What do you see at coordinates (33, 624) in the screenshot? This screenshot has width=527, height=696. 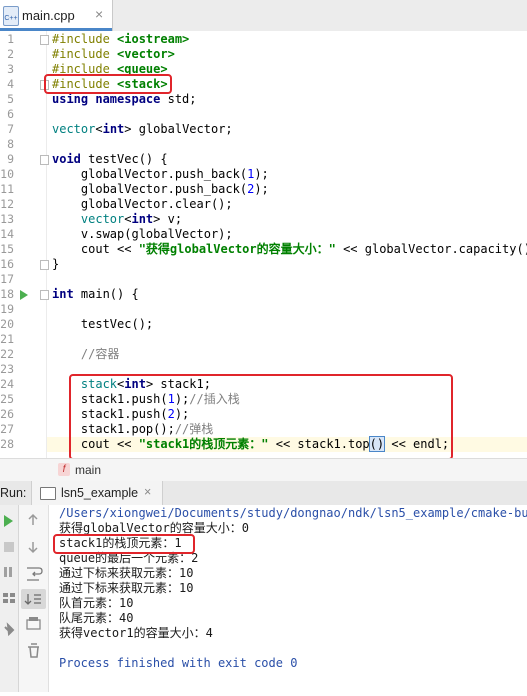 I see `print-icon` at bounding box center [33, 624].